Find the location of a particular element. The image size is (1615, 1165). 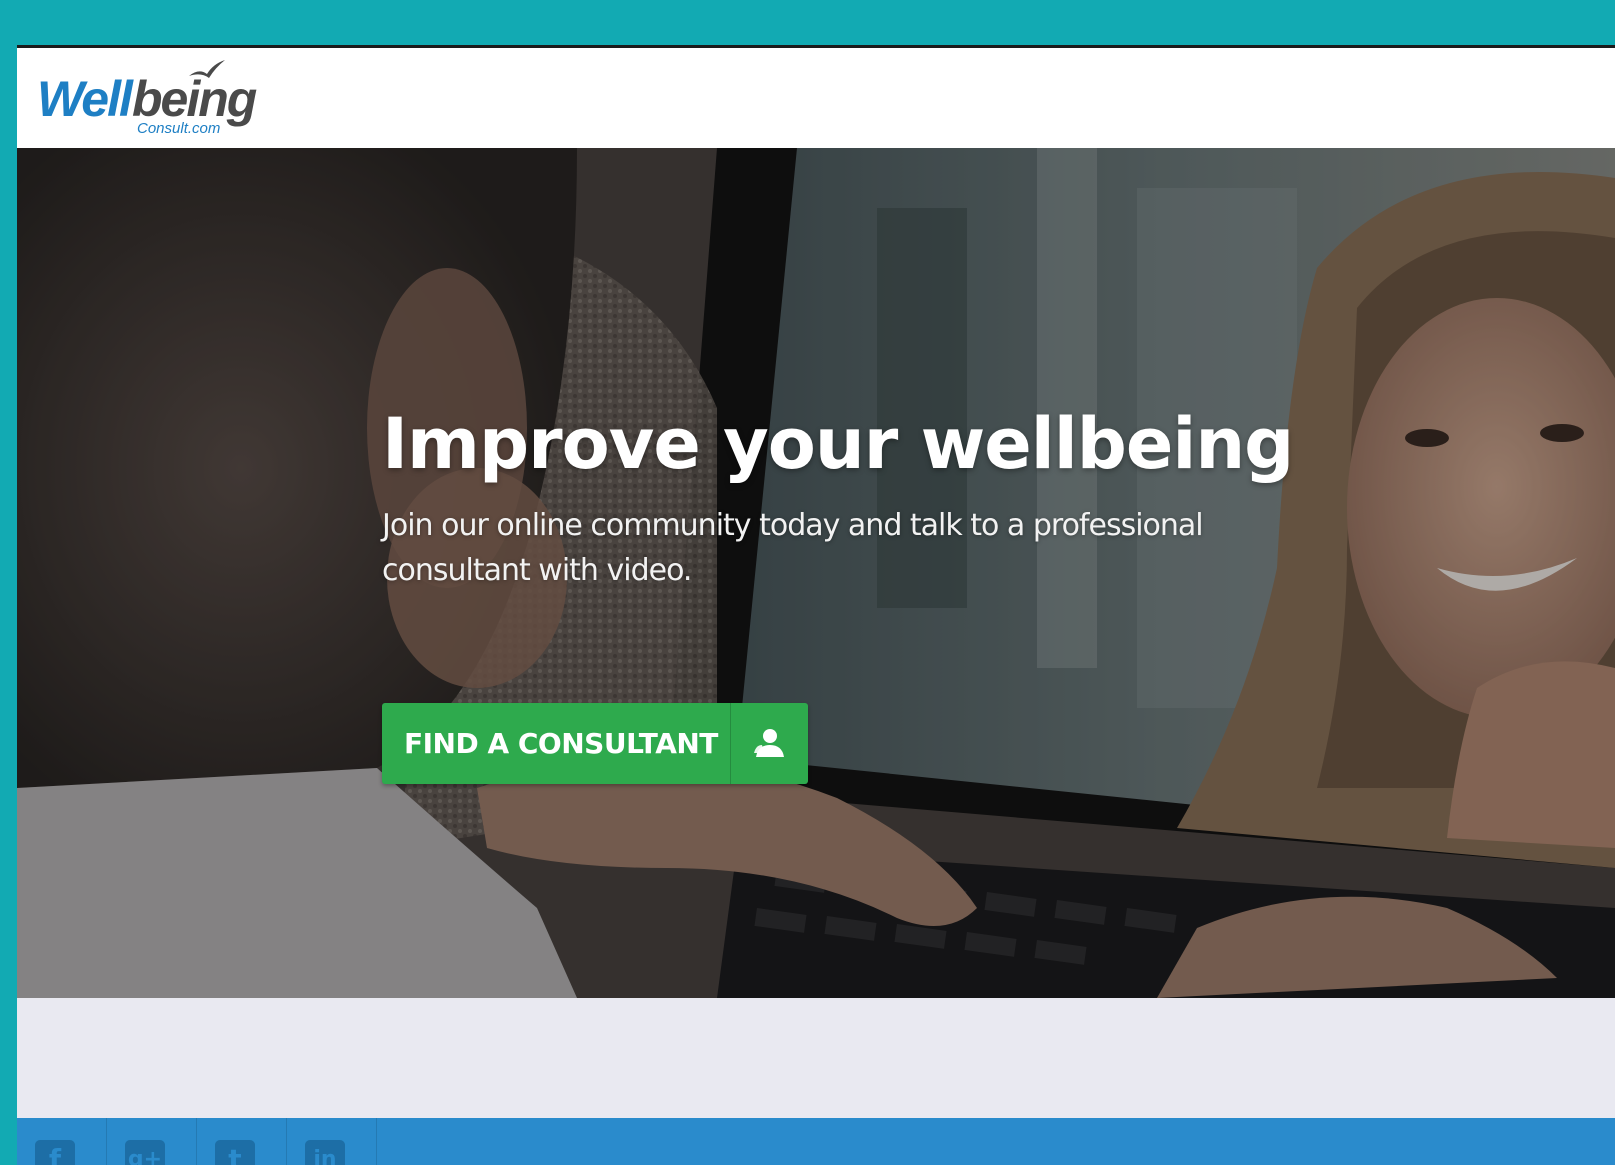

twitter-icon: t is located at coordinates (235, 1152).